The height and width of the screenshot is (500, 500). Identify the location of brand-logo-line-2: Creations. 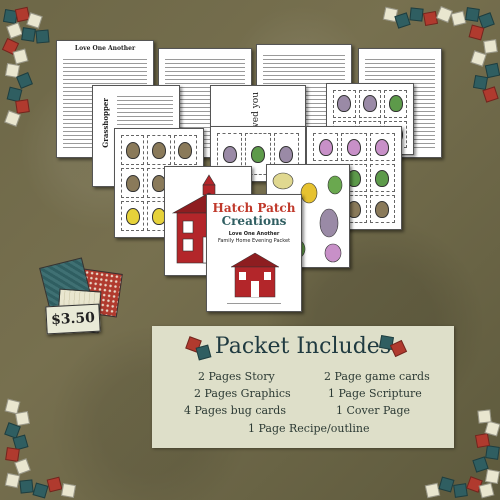
(254, 221).